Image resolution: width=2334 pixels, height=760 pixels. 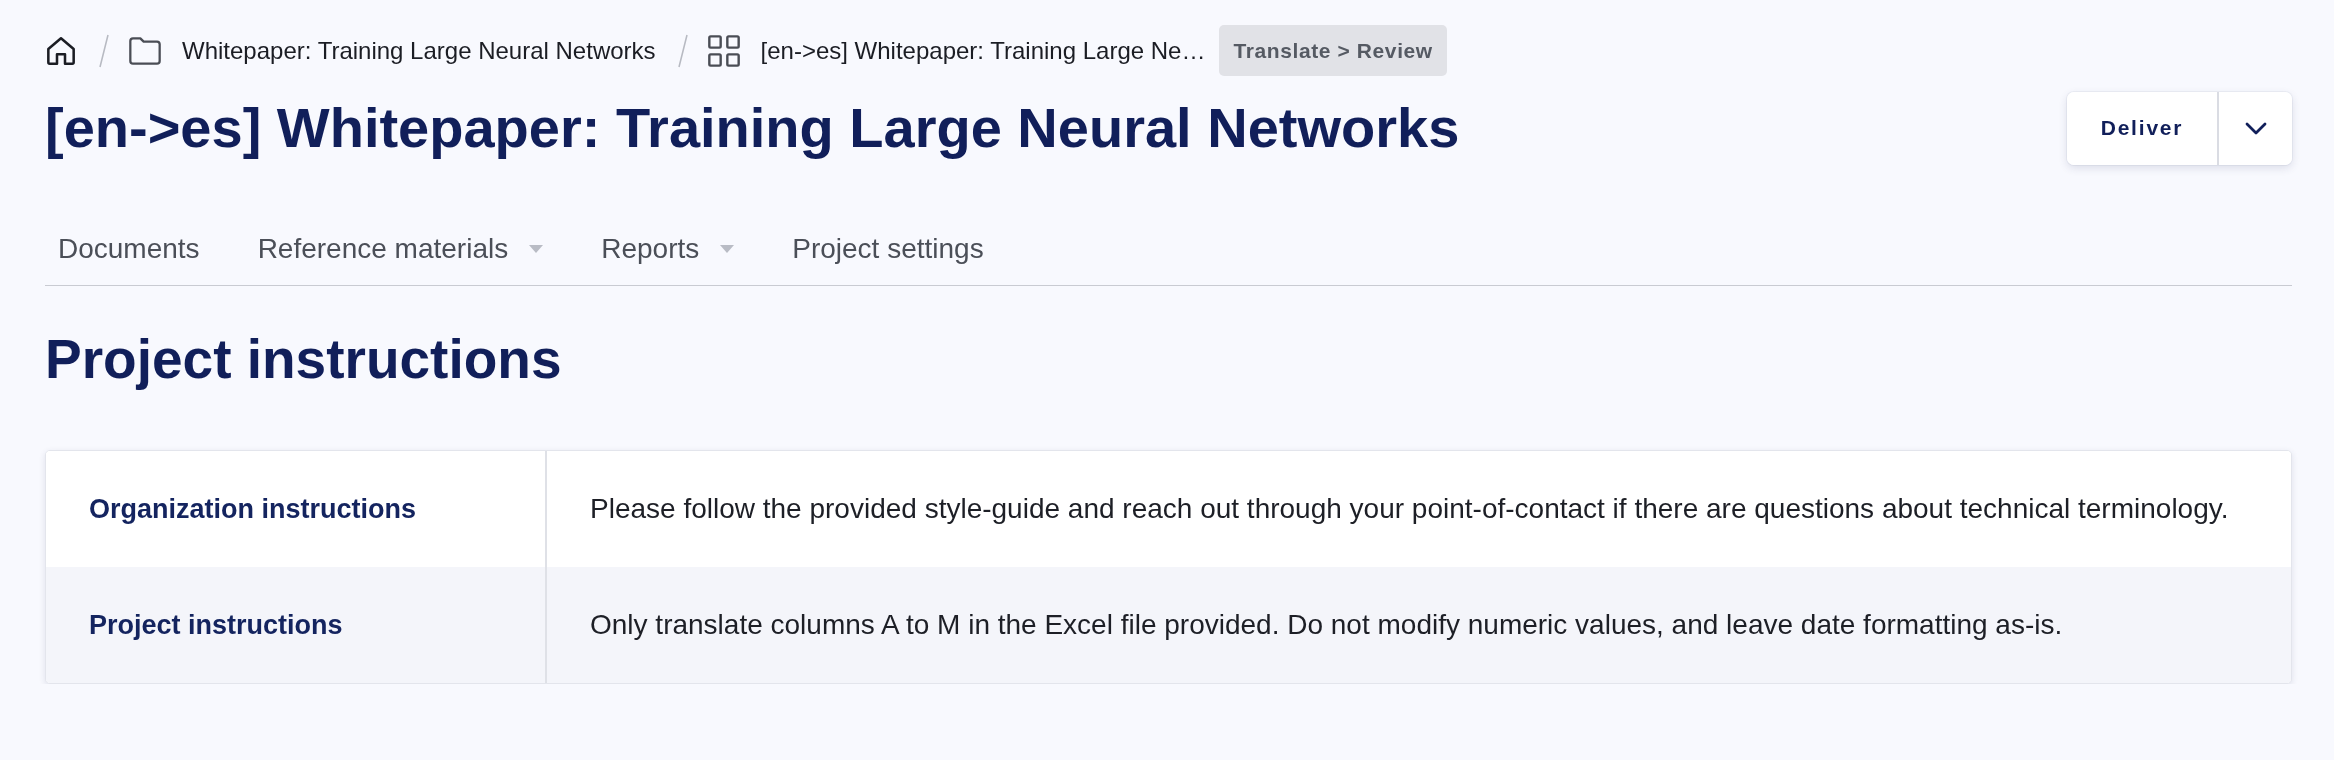 I want to click on nav-tab: Documents, so click(x=129, y=248).